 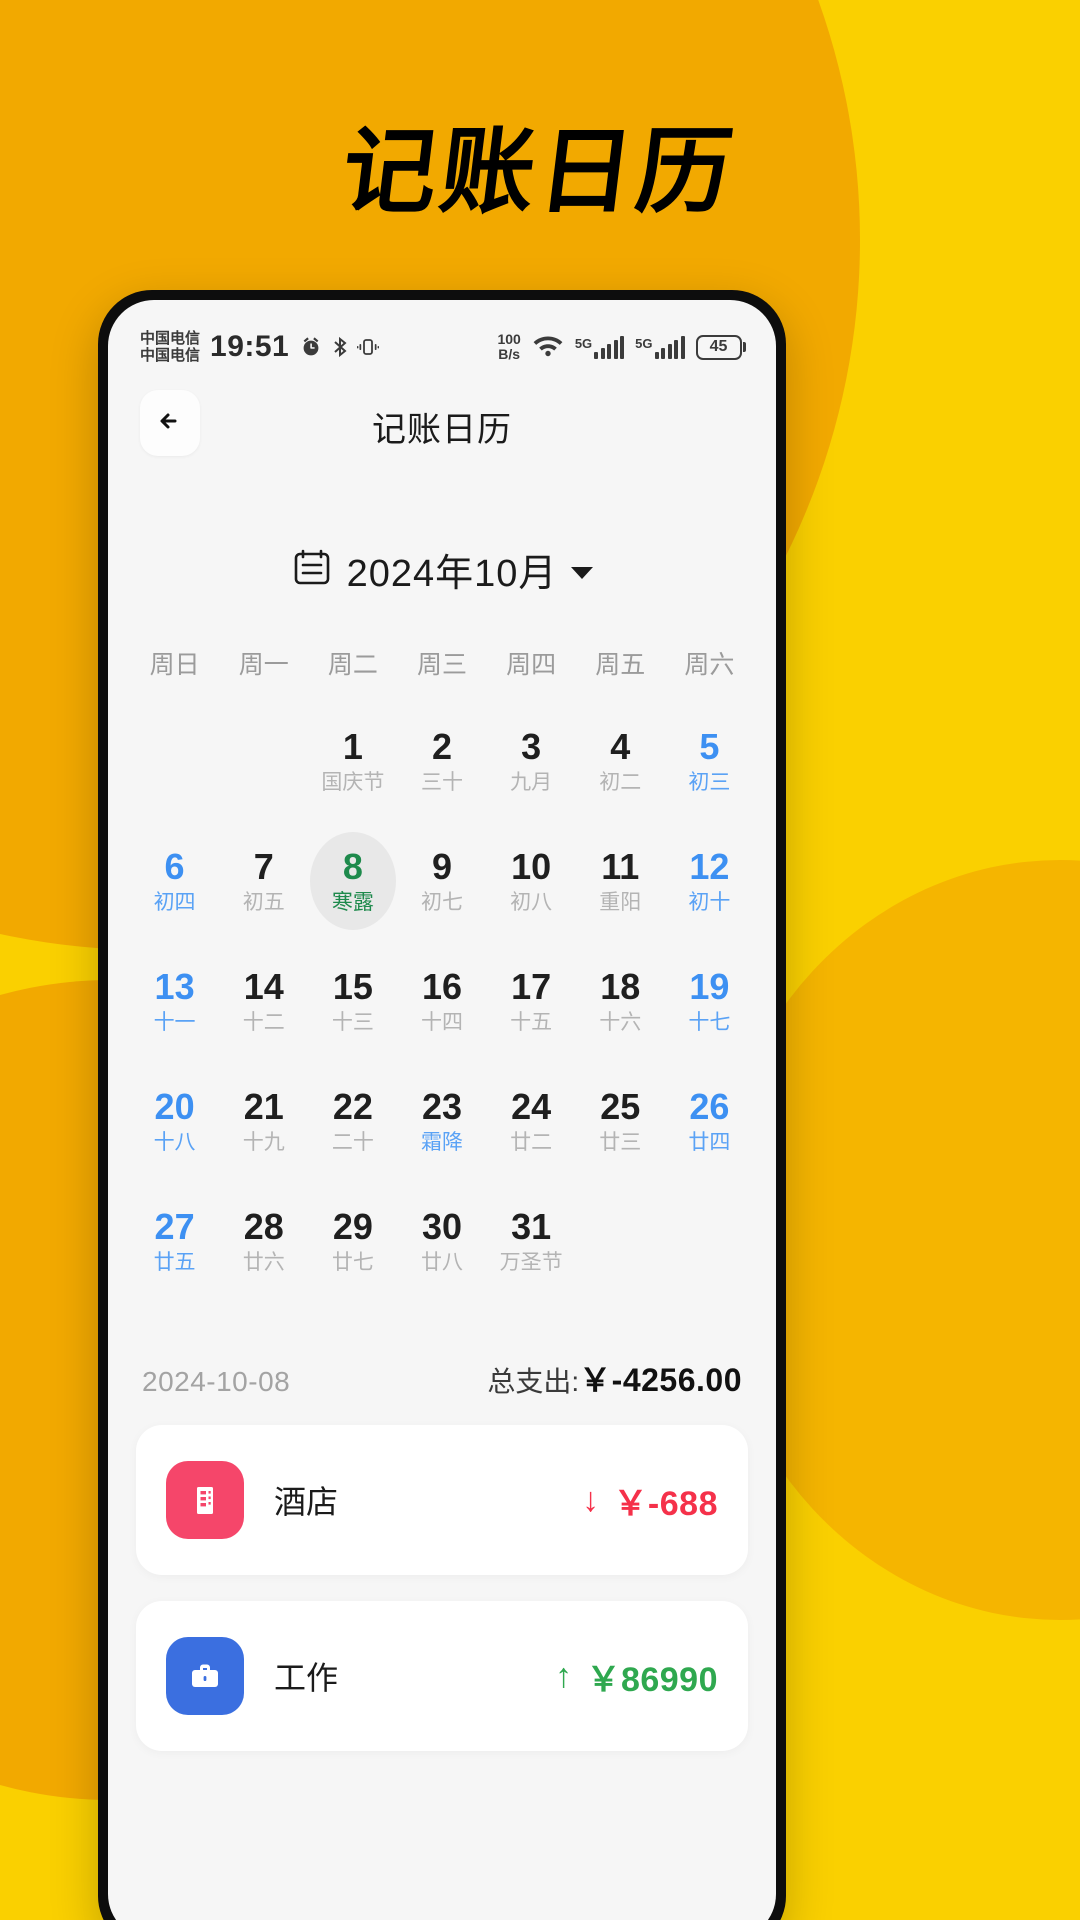 What do you see at coordinates (250, 346) in the screenshot?
I see `status-bar-clock: 19:51` at bounding box center [250, 346].